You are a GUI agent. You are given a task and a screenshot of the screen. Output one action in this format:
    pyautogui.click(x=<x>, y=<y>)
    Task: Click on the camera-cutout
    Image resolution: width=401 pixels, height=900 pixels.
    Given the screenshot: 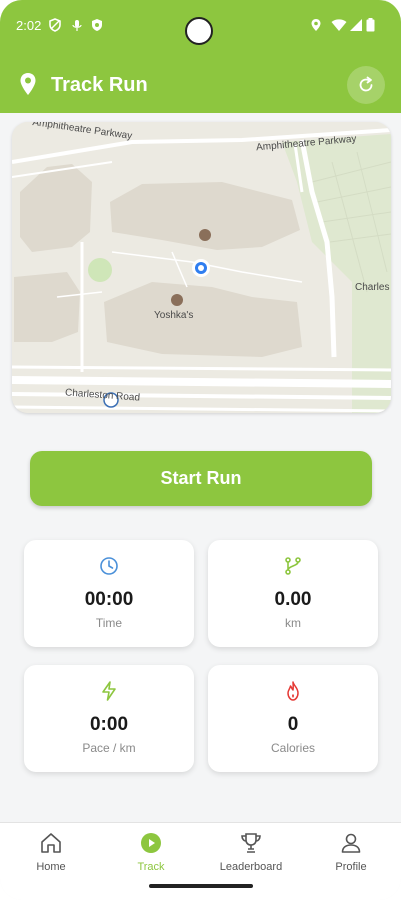 What is the action you would take?
    pyautogui.click(x=199, y=31)
    